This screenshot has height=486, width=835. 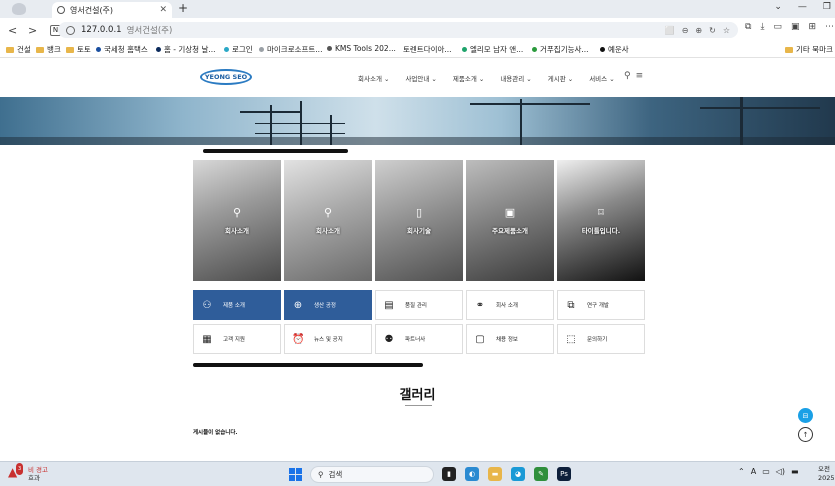 I want to click on star-icon: ☆, so click(x=726, y=30).